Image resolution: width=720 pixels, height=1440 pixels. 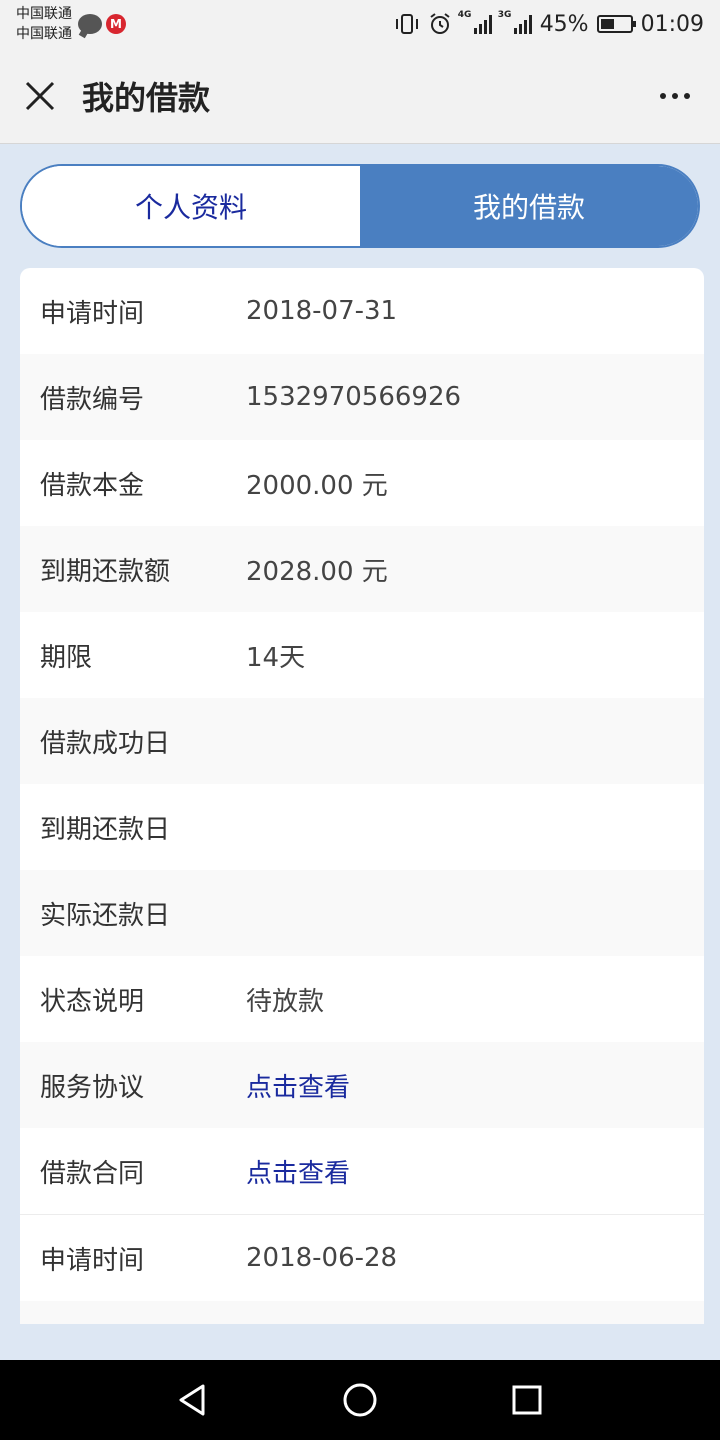 What do you see at coordinates (105, 743) in the screenshot?
I see `row-label: 借款成功日` at bounding box center [105, 743].